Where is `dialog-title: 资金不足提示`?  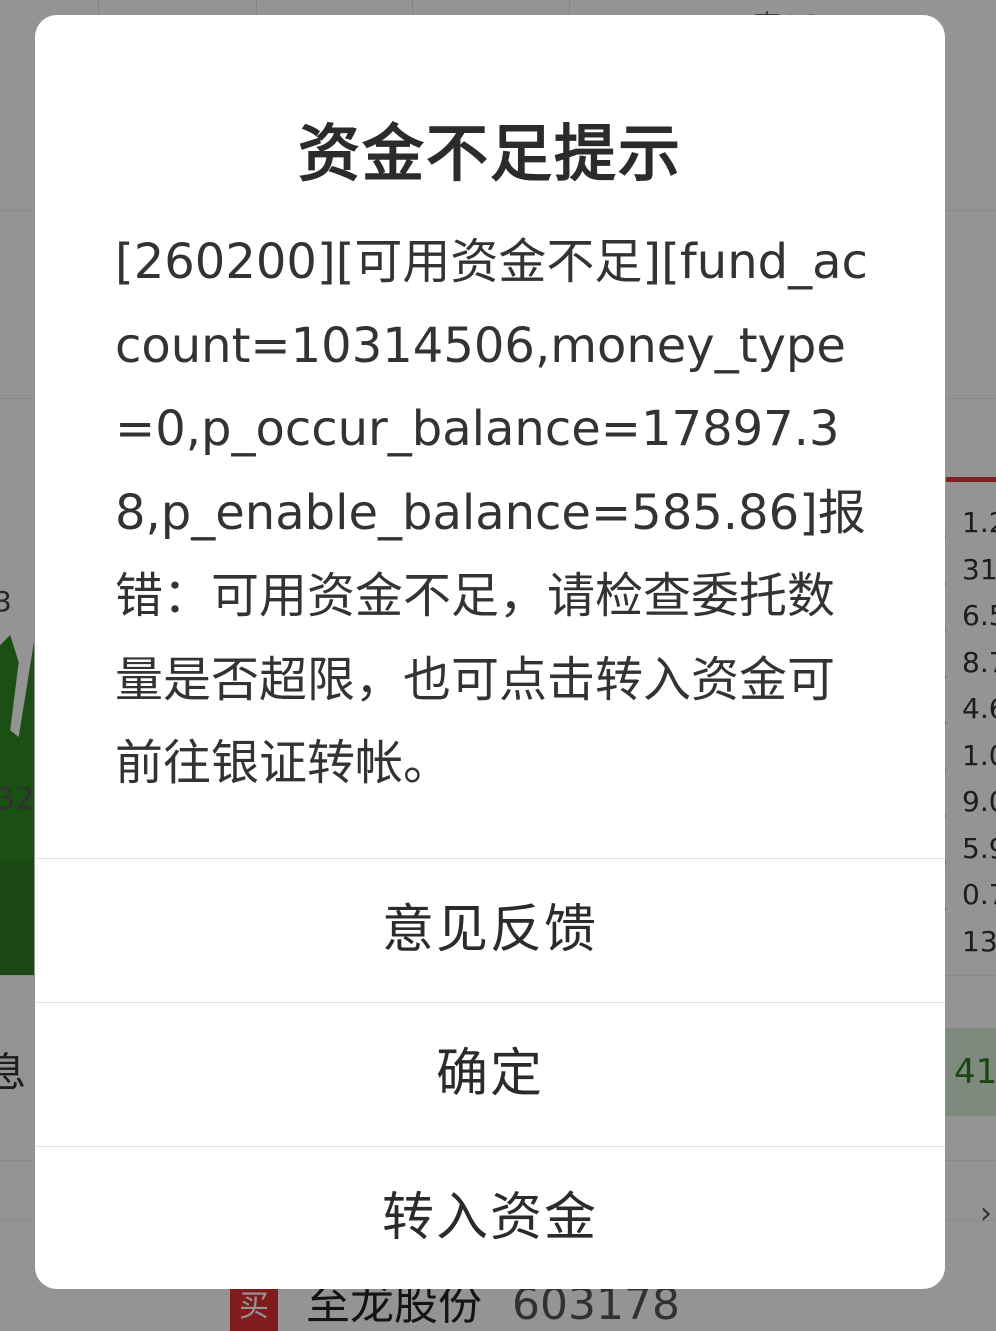
dialog-title: 资金不足提示 is located at coordinates (489, 153).